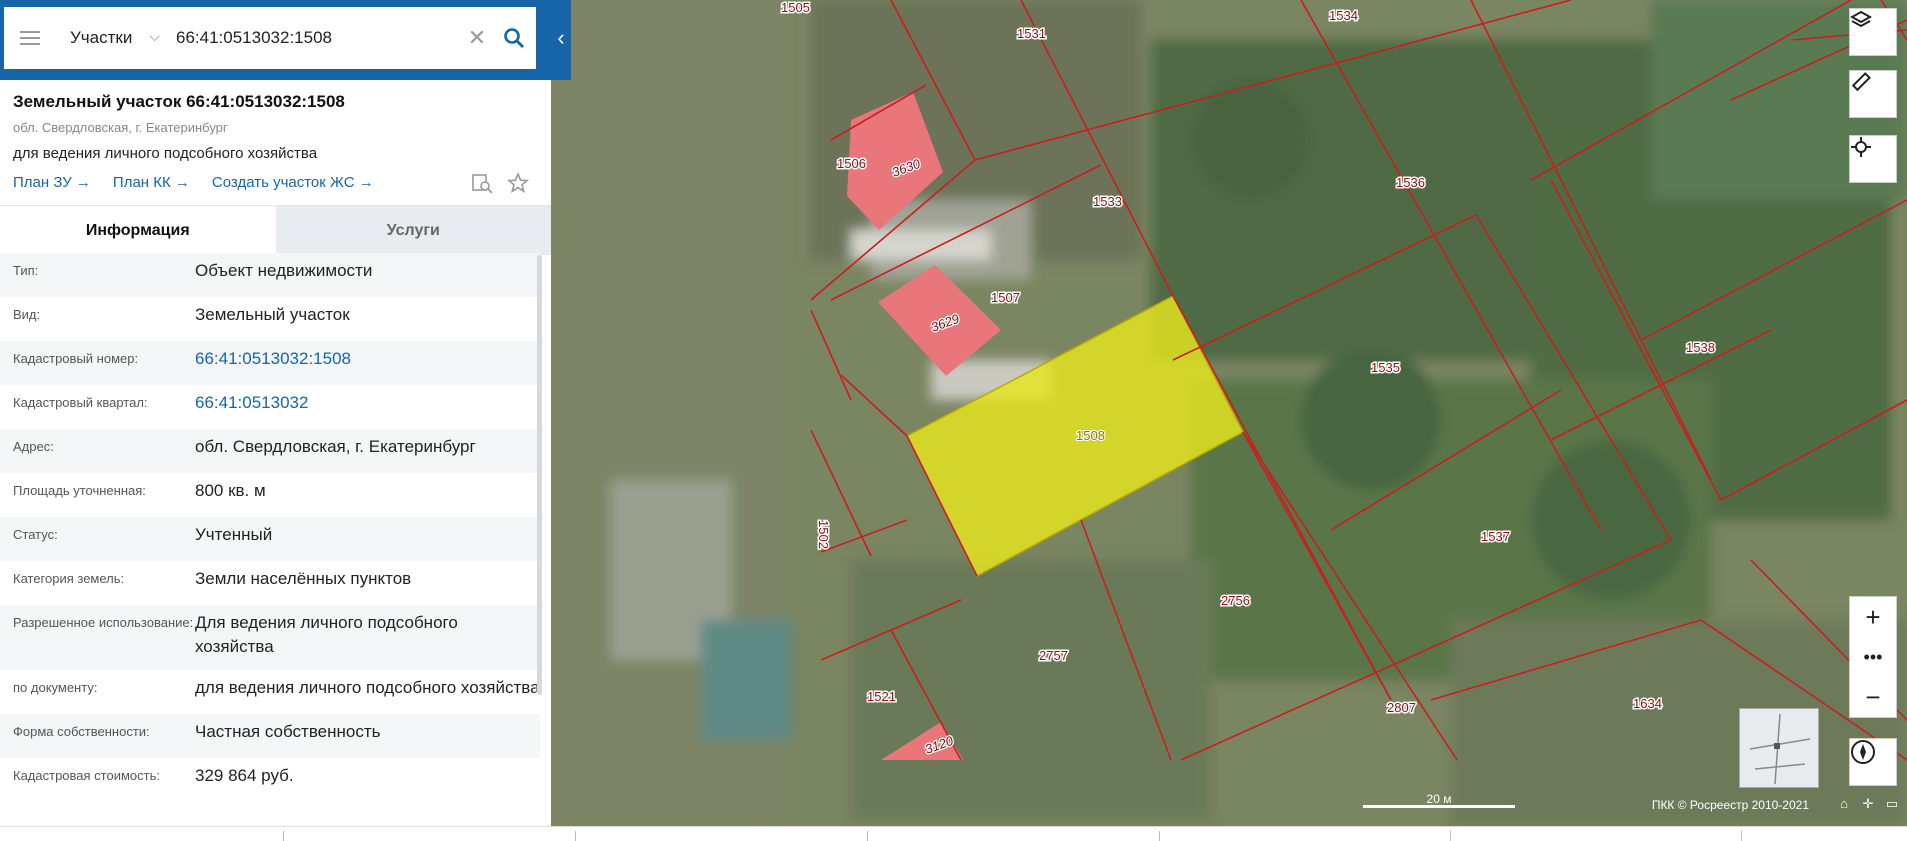 The height and width of the screenshot is (841, 1907). What do you see at coordinates (1700, 347) in the screenshot?
I see `plot-label: 1538` at bounding box center [1700, 347].